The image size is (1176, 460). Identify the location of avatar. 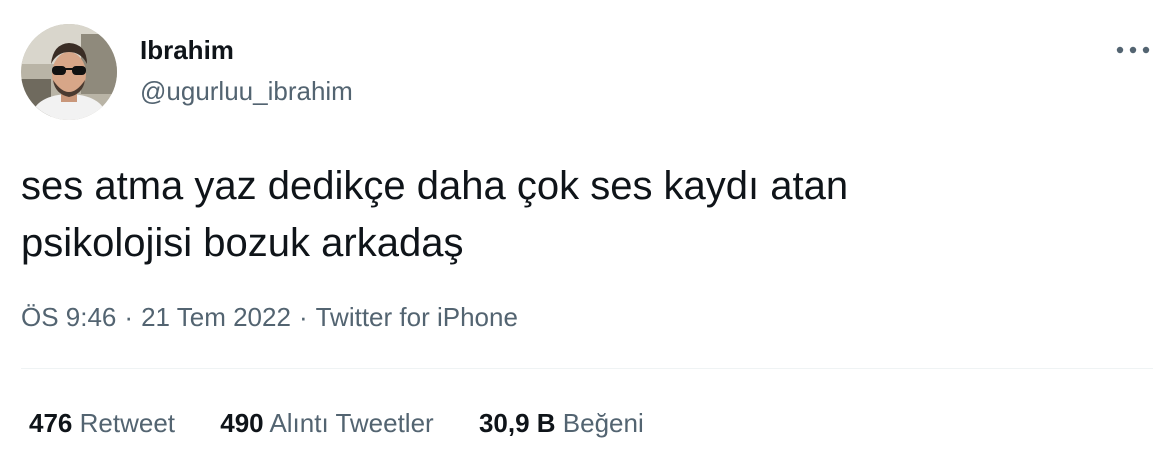
(69, 72).